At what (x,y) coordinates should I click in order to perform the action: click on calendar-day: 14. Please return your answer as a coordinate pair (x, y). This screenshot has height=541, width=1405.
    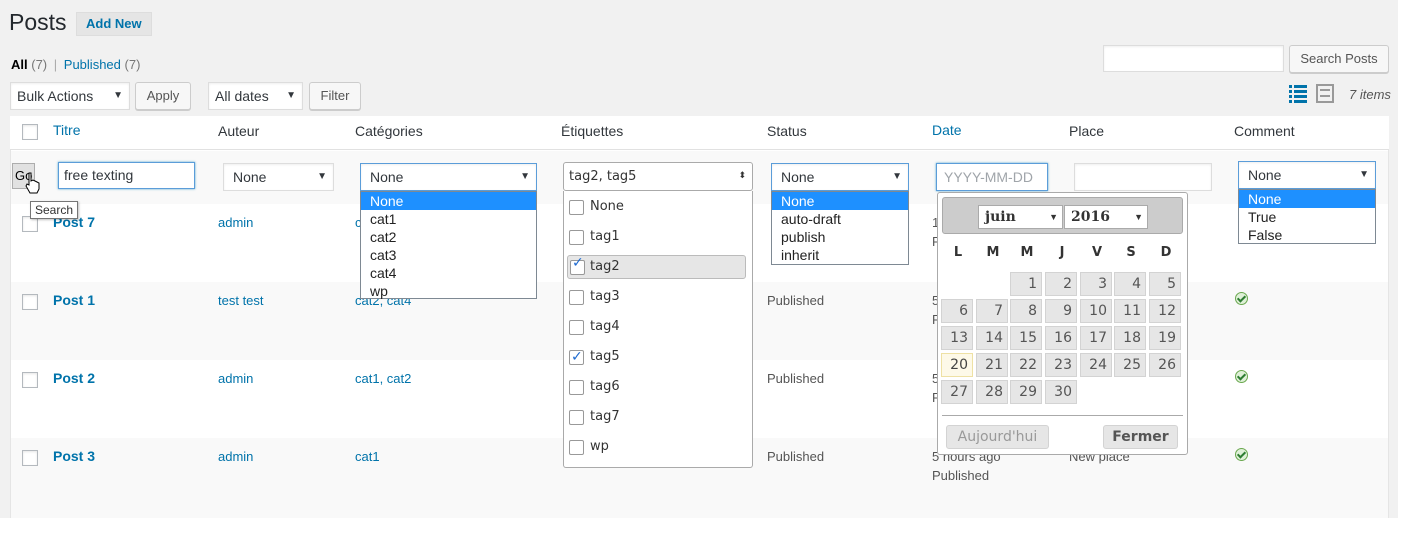
    Looking at the image, I should click on (992, 338).